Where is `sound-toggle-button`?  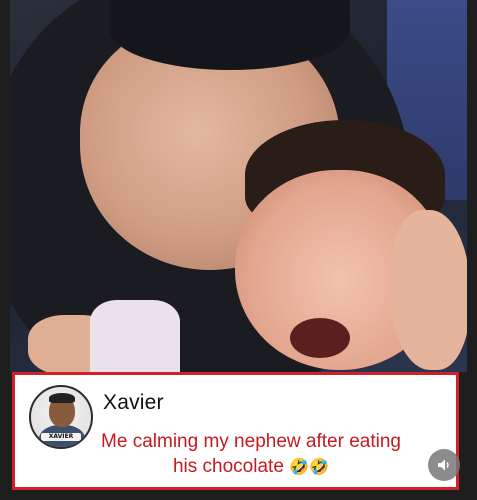
sound-toggle-button is located at coordinates (444, 465).